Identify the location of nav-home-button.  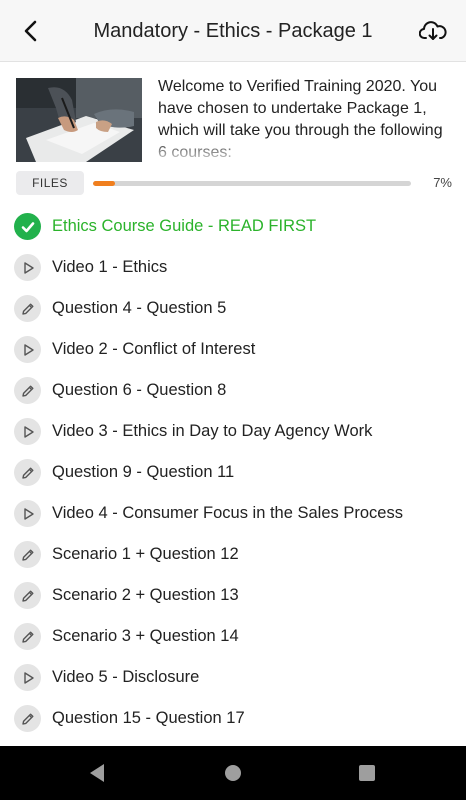
(233, 773).